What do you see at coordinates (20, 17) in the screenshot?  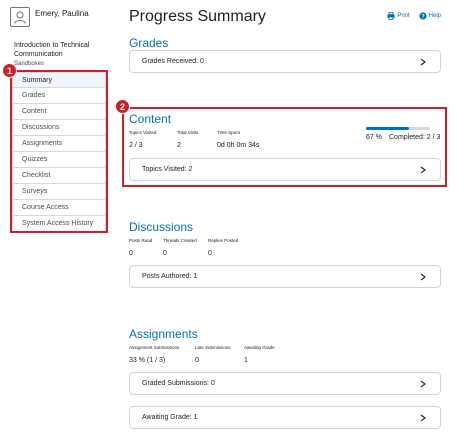 I see `user-avatar-icon` at bounding box center [20, 17].